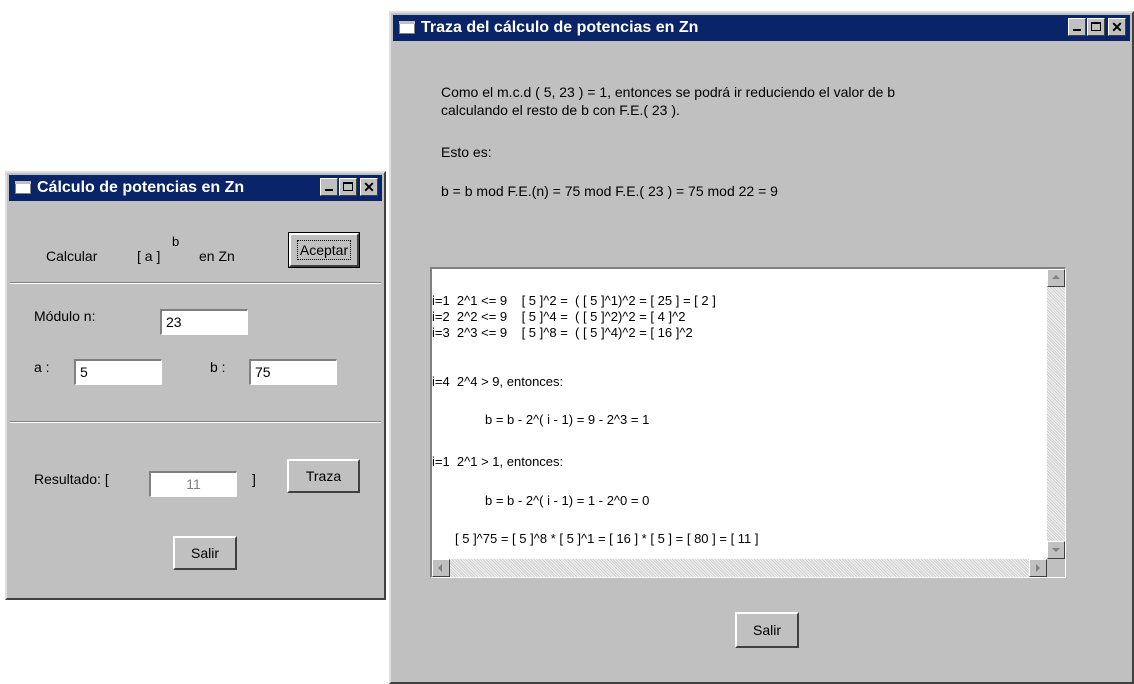 This screenshot has width=1134, height=684. I want to click on trace-button-label: Traza, so click(323, 476).